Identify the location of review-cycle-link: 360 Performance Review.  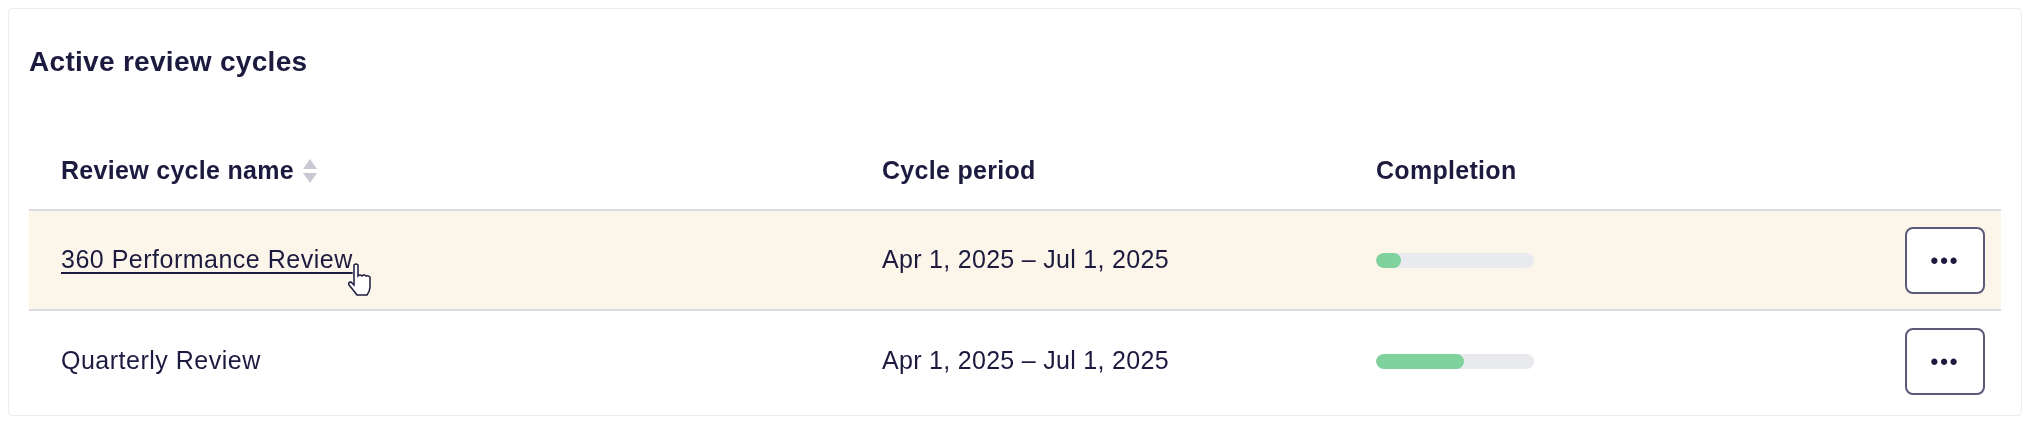
(207, 259).